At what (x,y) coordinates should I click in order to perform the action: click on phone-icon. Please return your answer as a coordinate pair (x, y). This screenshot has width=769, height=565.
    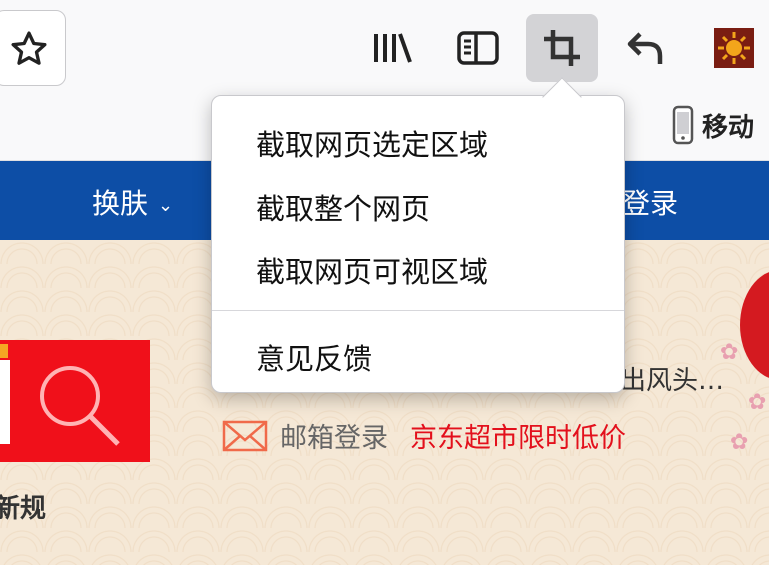
    Looking at the image, I should click on (683, 125).